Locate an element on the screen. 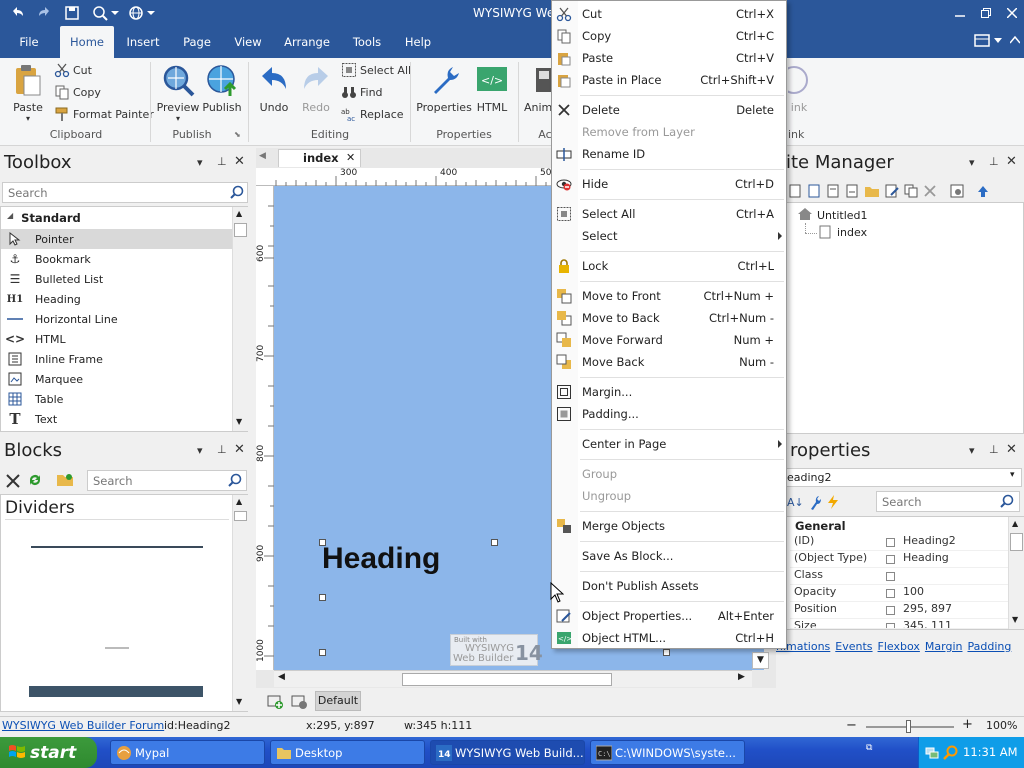  tab-page: Page is located at coordinates (197, 42).